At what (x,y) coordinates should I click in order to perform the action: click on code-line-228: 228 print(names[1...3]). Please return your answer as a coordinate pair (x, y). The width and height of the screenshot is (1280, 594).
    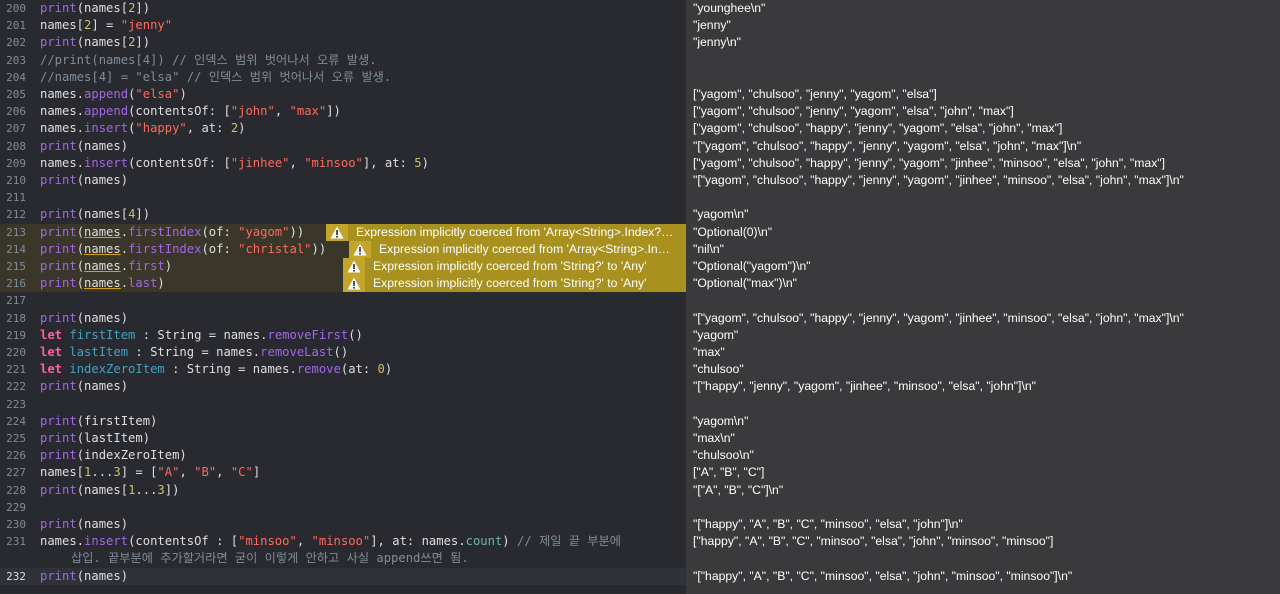
    Looking at the image, I should click on (343, 490).